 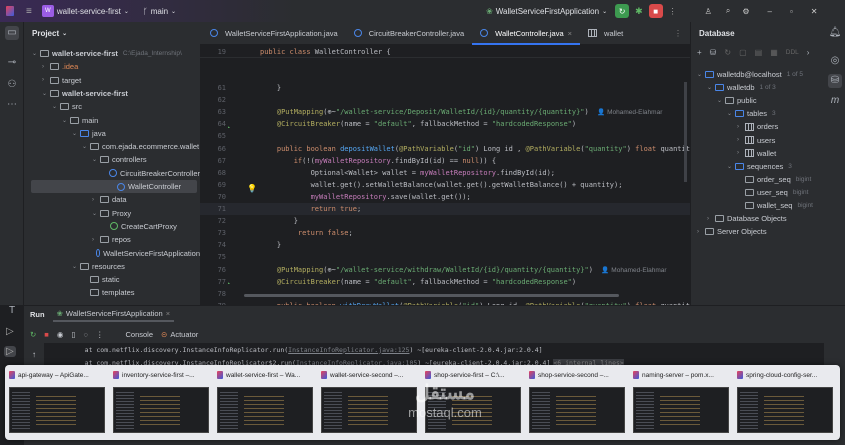 What do you see at coordinates (112, 213) in the screenshot?
I see `project-tree-item: ⌄ Proxy` at bounding box center [112, 213].